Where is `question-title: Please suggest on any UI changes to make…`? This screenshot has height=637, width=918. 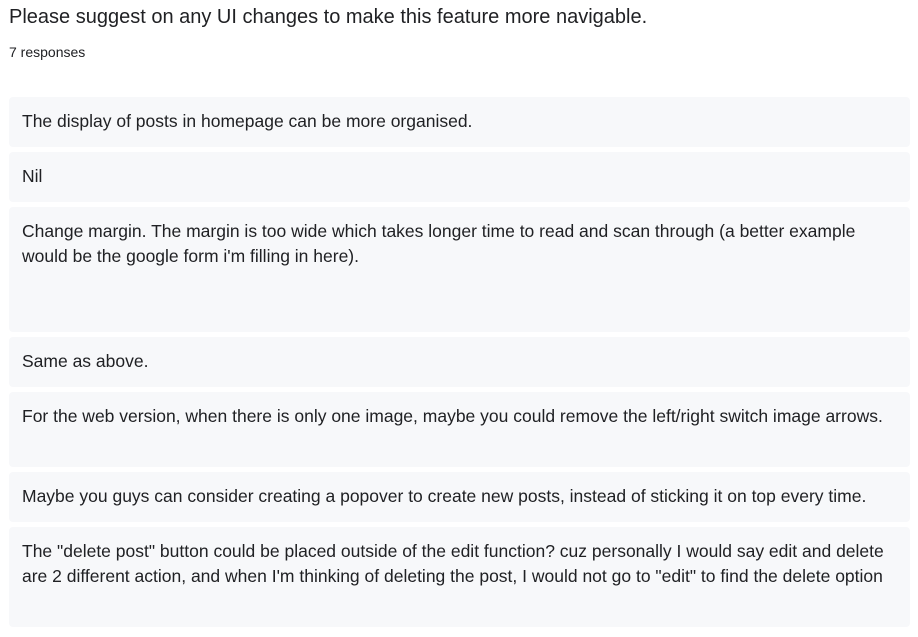 question-title: Please suggest on any UI changes to make… is located at coordinates (328, 17).